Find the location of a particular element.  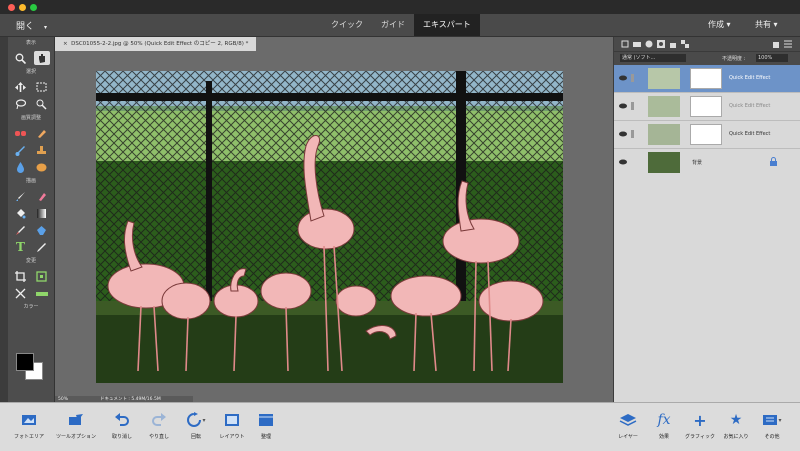

favorites-label: お気に入り is located at coordinates (736, 437).